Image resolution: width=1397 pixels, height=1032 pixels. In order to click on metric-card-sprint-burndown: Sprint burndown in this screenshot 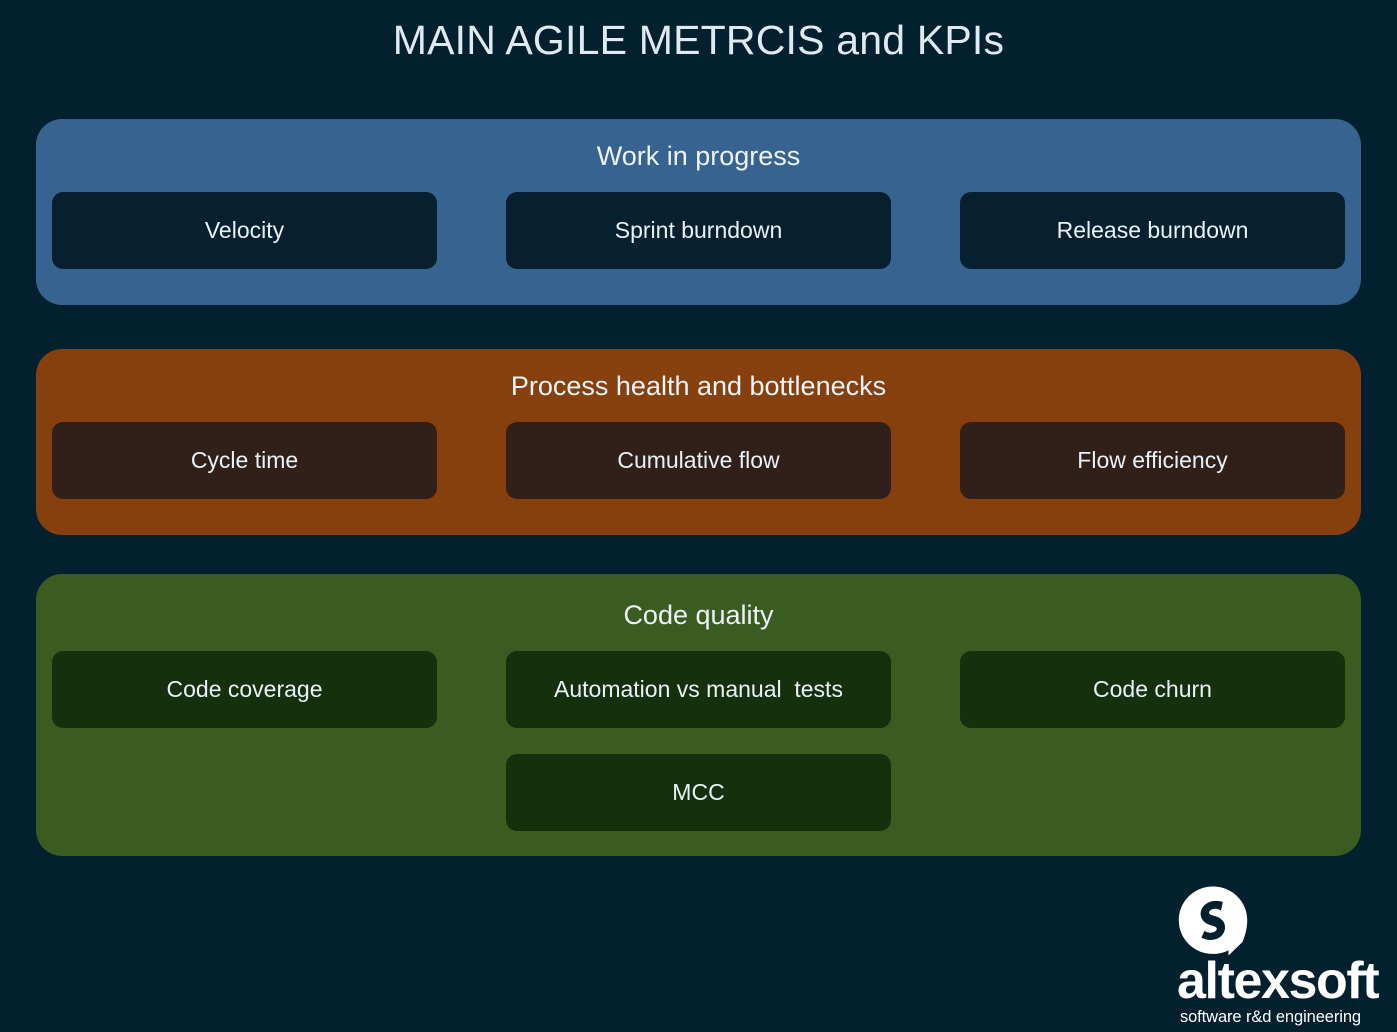, I will do `click(698, 230)`.